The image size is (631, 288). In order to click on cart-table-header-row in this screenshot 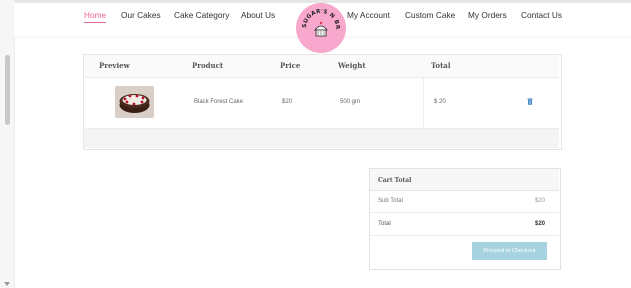, I will do `click(321, 66)`.